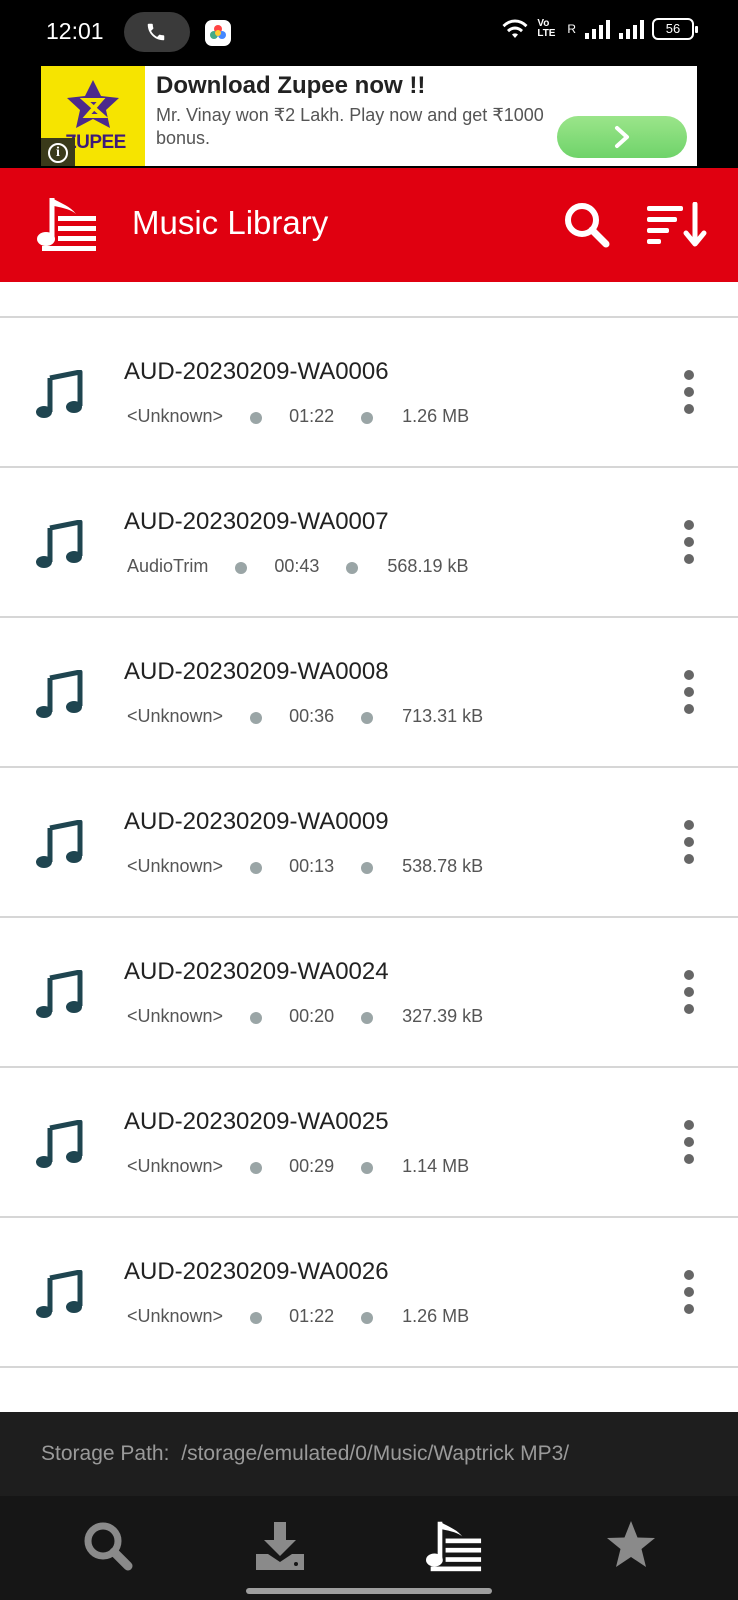  I want to click on info-icon: i, so click(58, 153).